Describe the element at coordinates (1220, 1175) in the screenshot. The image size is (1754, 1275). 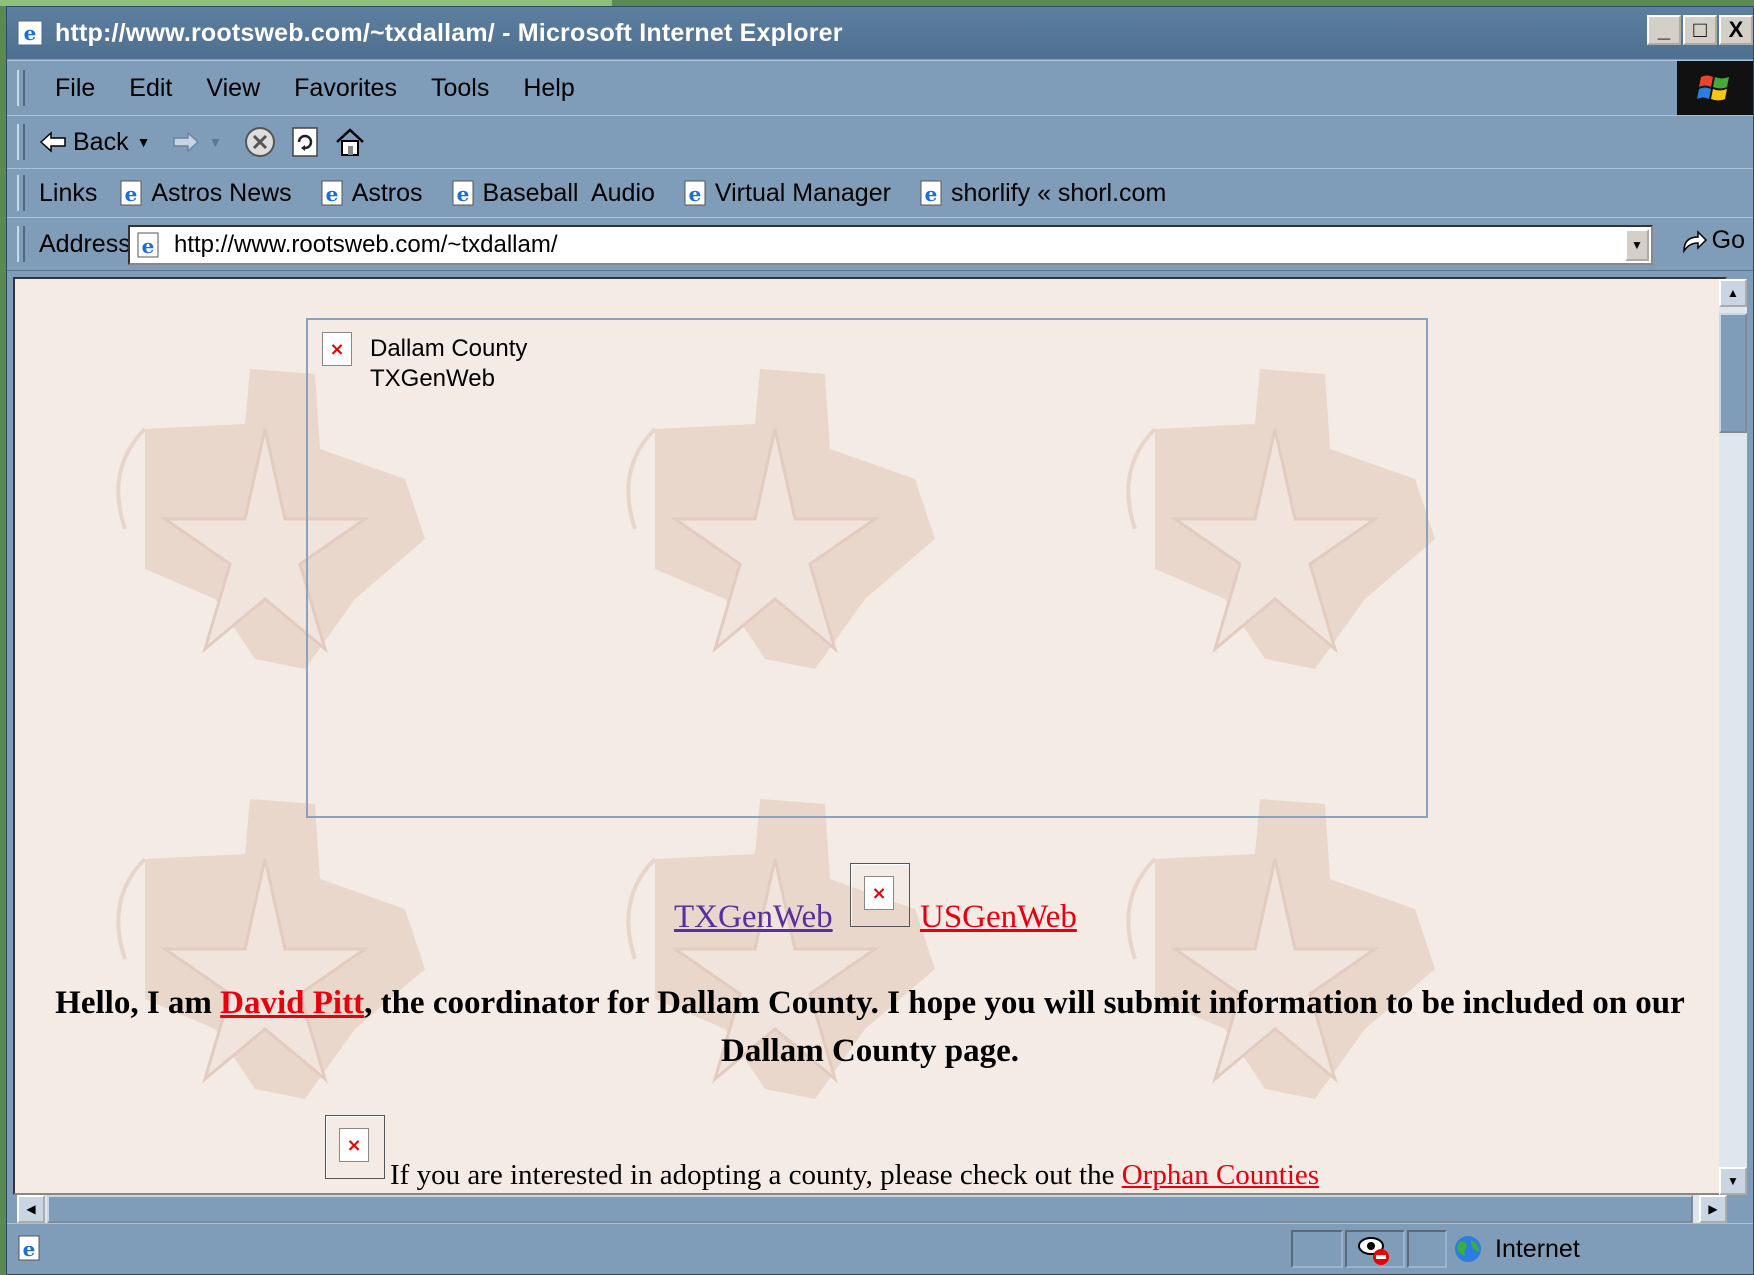
I see `orphan-counties-link: Orphan Counties` at that location.